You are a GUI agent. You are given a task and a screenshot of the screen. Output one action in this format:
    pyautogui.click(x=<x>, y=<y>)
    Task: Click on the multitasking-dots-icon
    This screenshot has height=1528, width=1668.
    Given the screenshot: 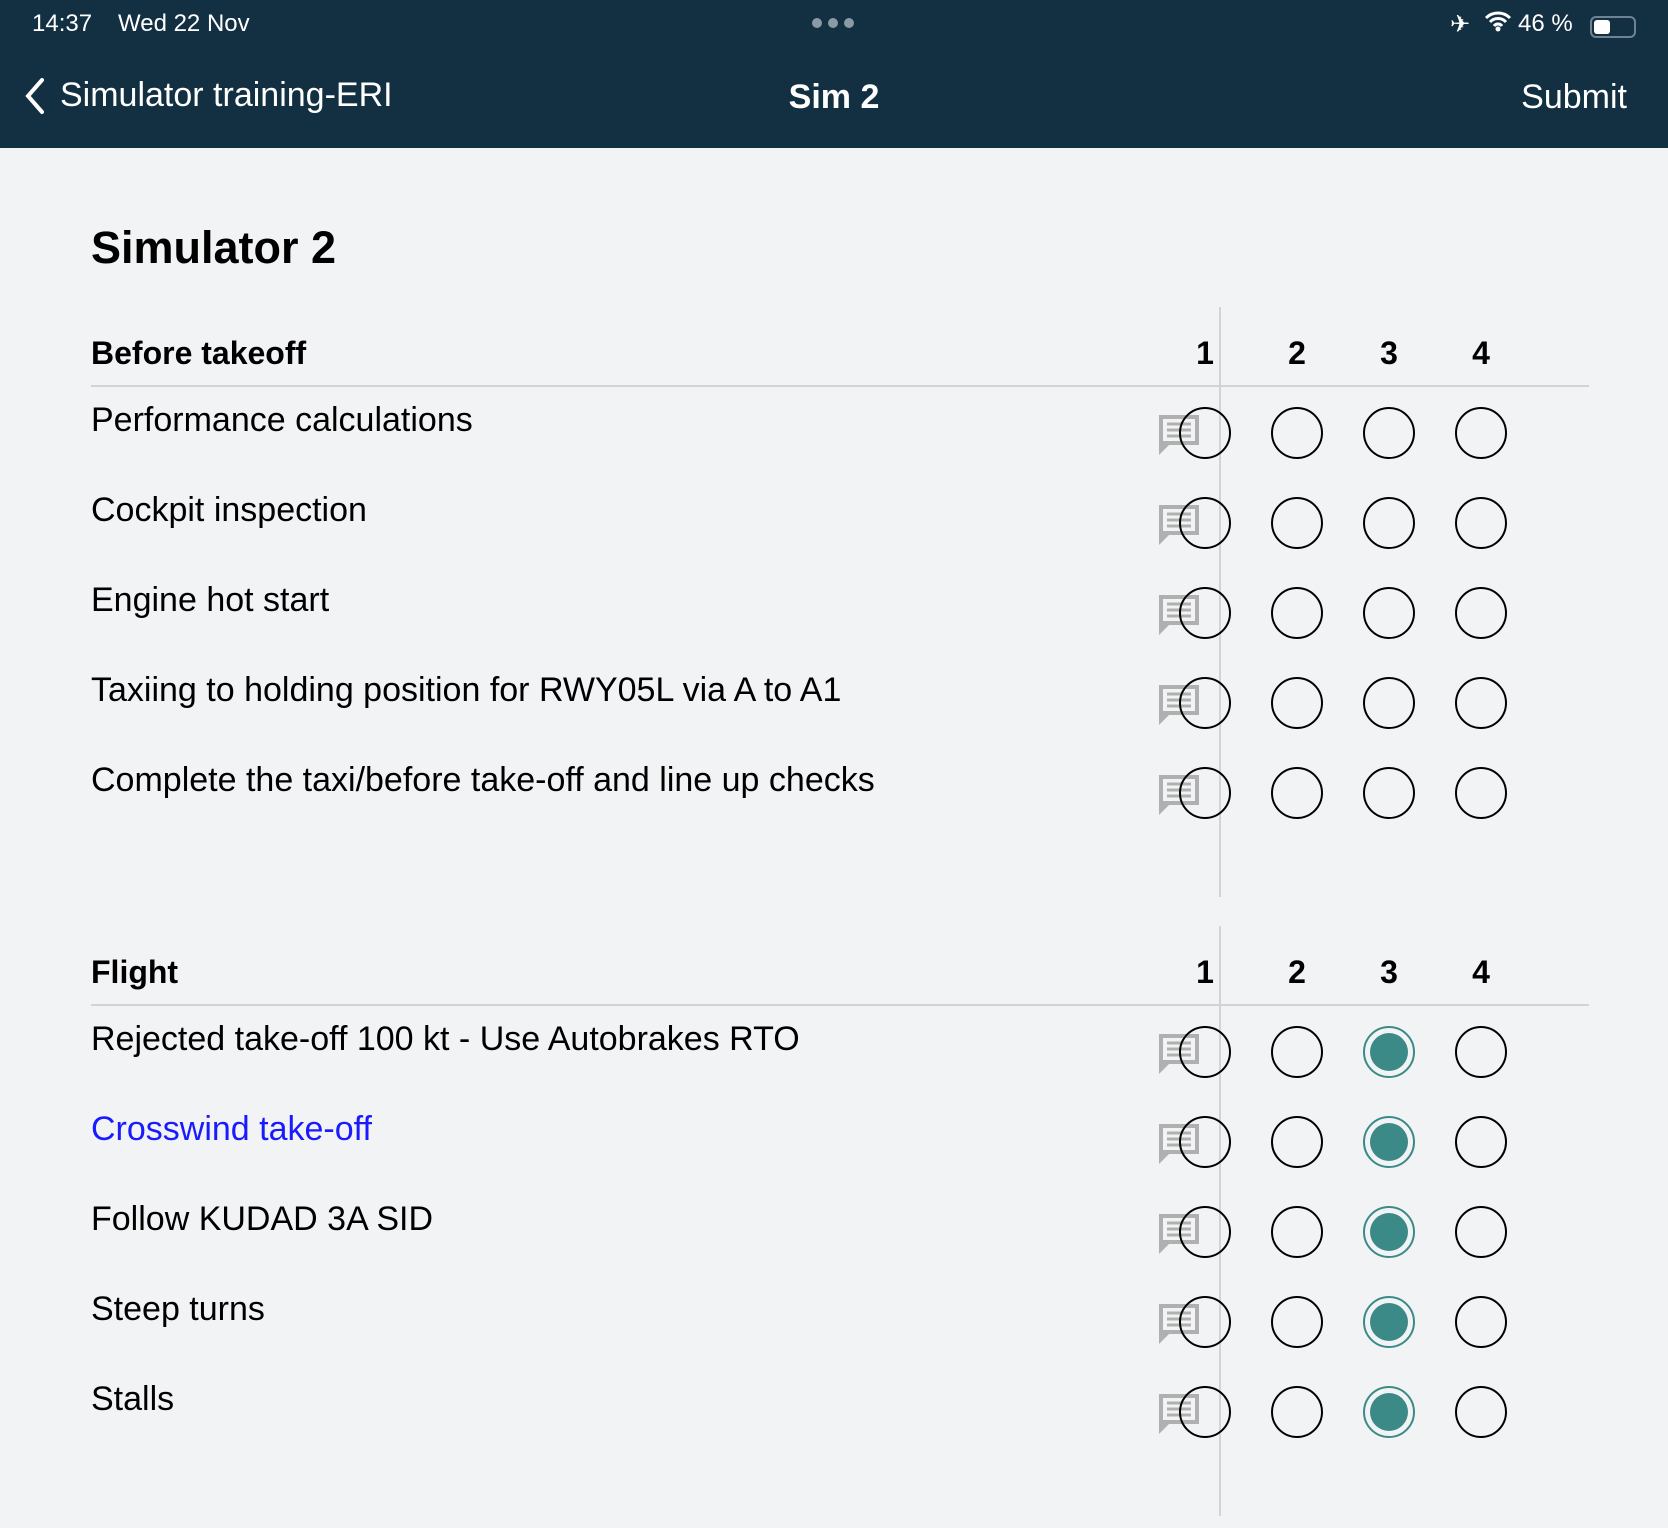 What is the action you would take?
    pyautogui.click(x=833, y=23)
    